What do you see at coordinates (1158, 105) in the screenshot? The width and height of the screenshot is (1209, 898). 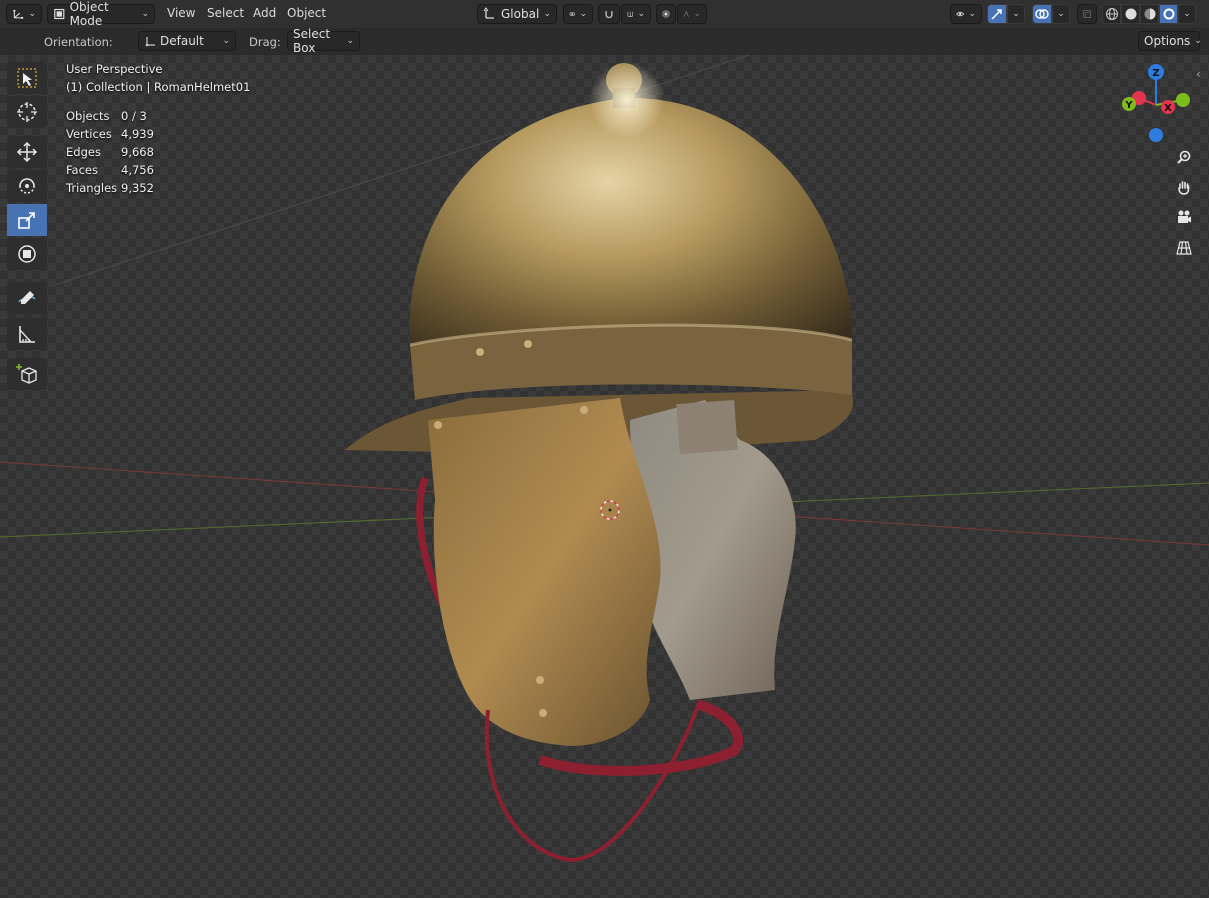 I see `navigation-gizmo: Z X Y` at bounding box center [1158, 105].